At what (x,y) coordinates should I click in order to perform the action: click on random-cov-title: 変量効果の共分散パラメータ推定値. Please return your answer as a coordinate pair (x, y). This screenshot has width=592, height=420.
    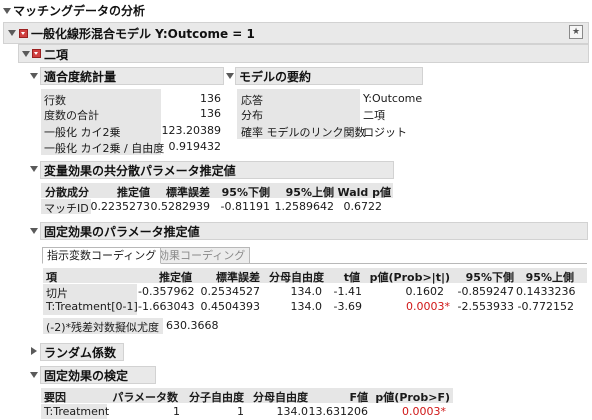
    Looking at the image, I should click on (140, 171).